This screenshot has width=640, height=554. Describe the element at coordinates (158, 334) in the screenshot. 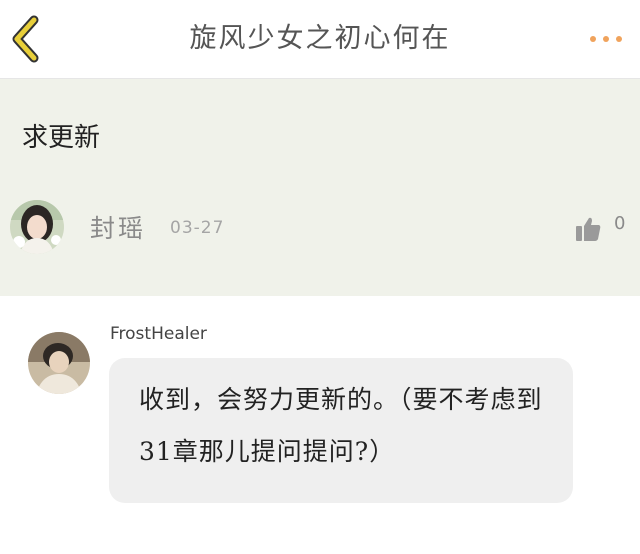

I see `reply-author-name: FrostHealer` at that location.